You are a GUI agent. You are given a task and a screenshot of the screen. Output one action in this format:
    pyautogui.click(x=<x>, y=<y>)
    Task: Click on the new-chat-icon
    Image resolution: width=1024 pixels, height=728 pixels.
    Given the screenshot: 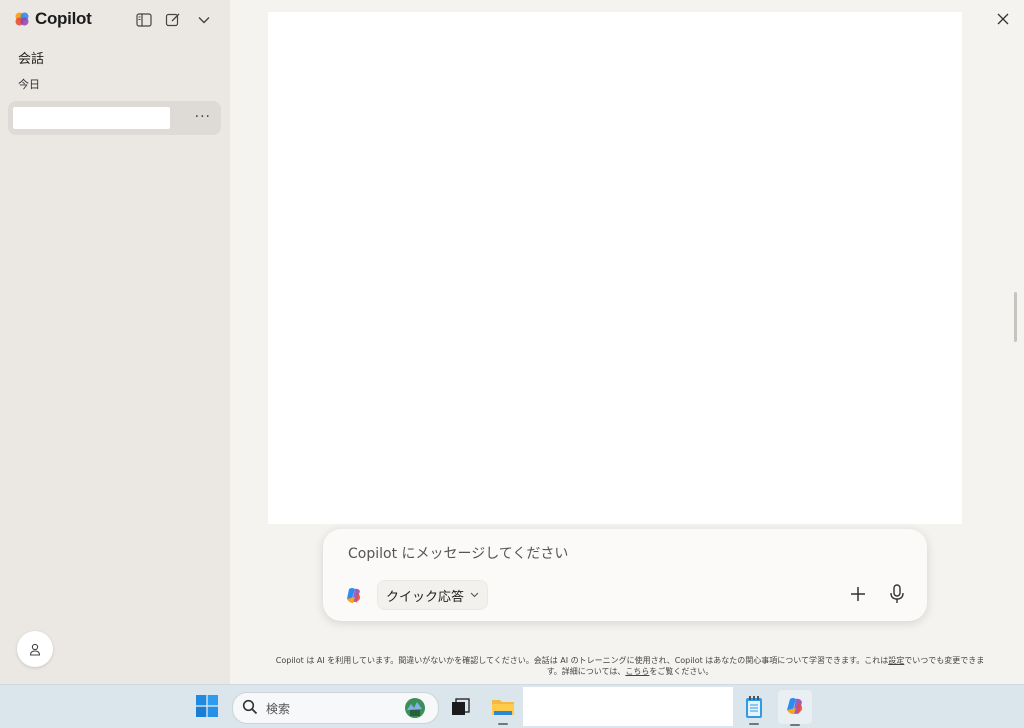 What is the action you would take?
    pyautogui.click(x=173, y=20)
    